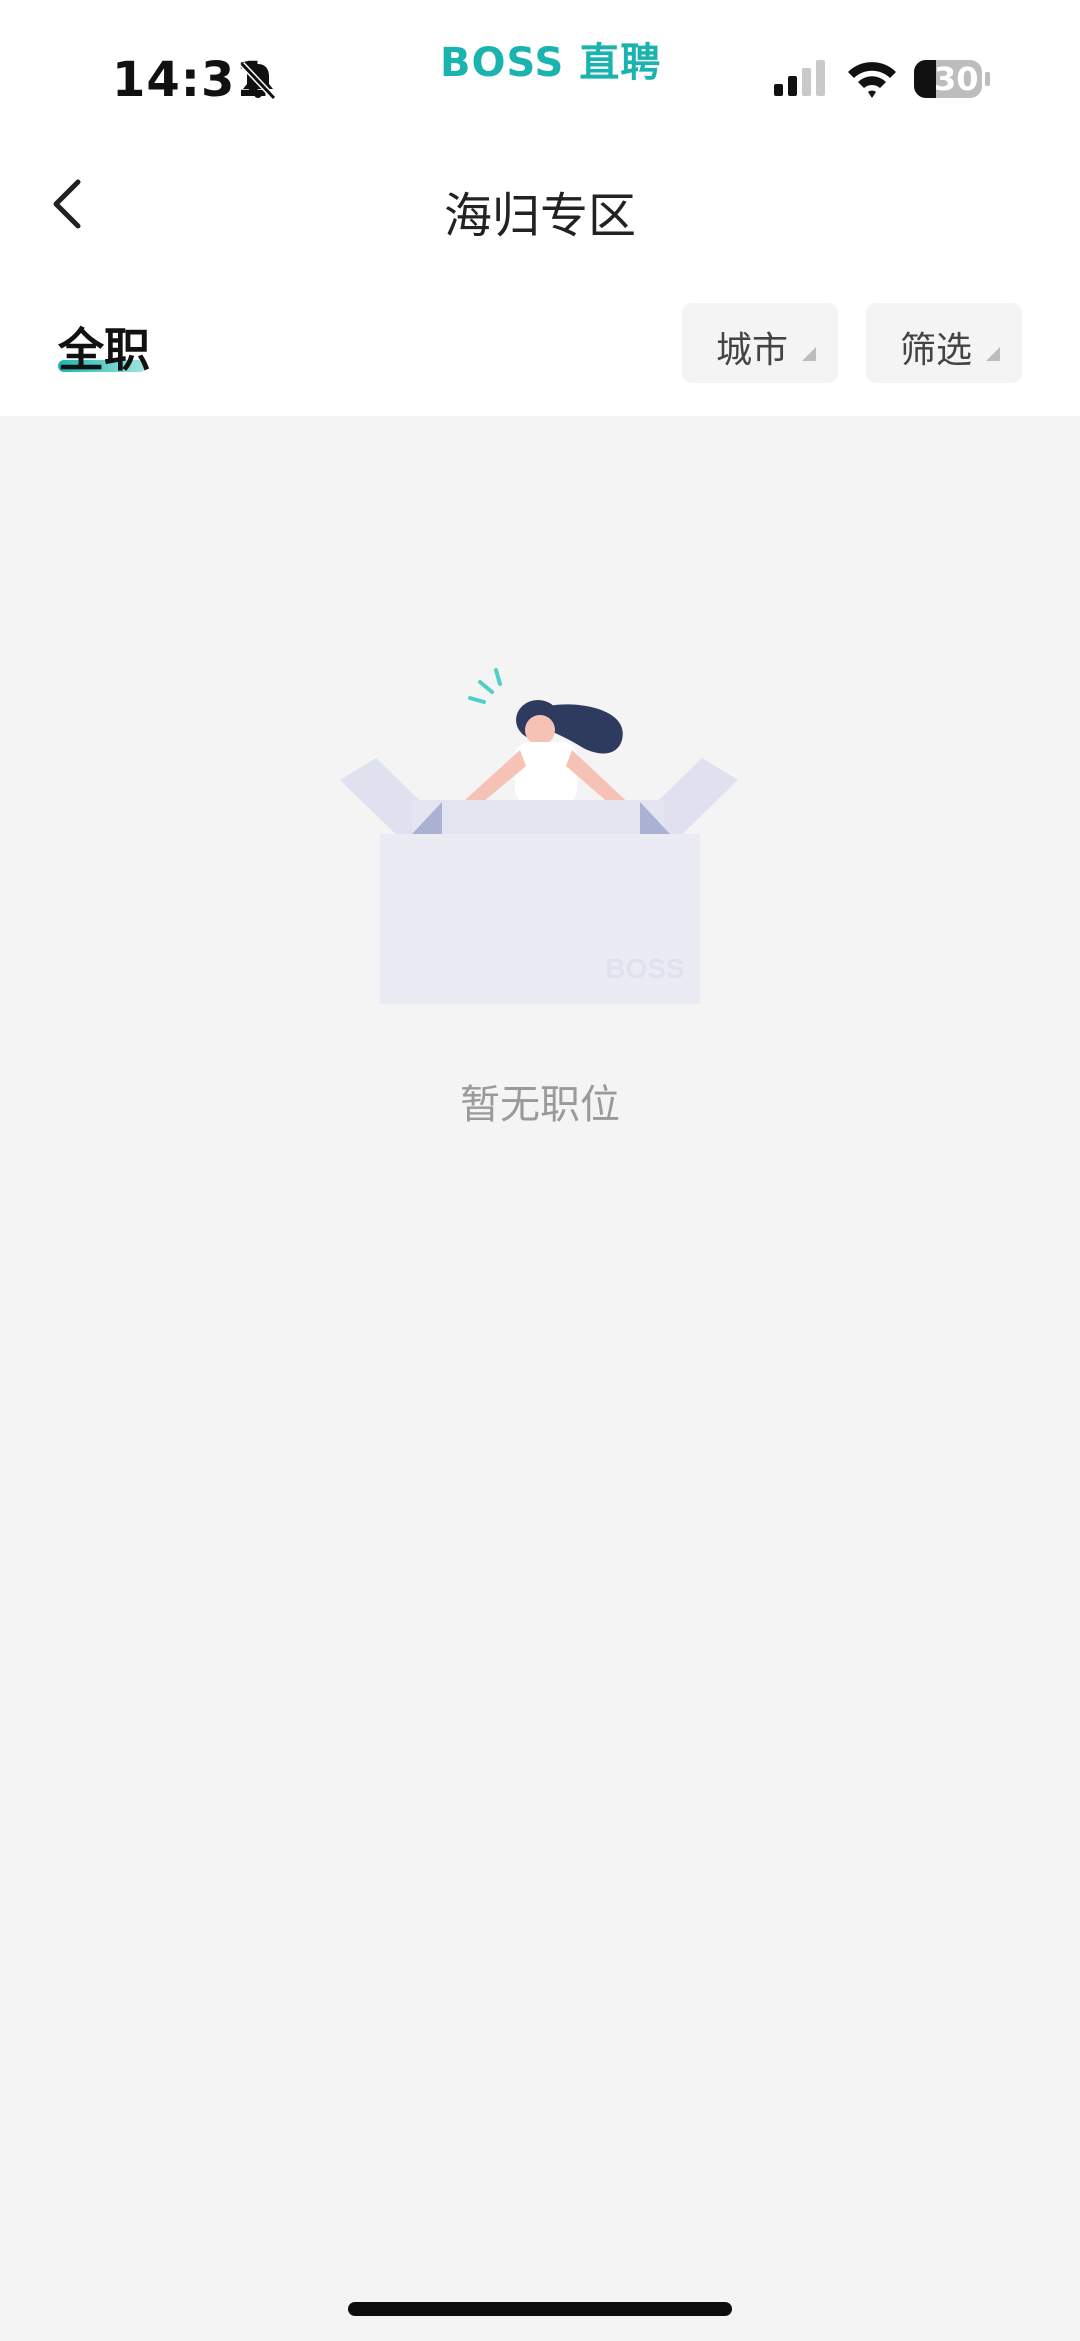  Describe the element at coordinates (799, 78) in the screenshot. I see `cellular-signal-icon` at that location.